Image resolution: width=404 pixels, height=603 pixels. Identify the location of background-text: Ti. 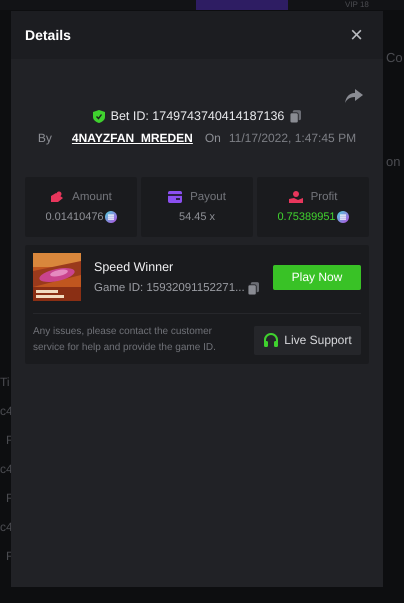
(5, 382).